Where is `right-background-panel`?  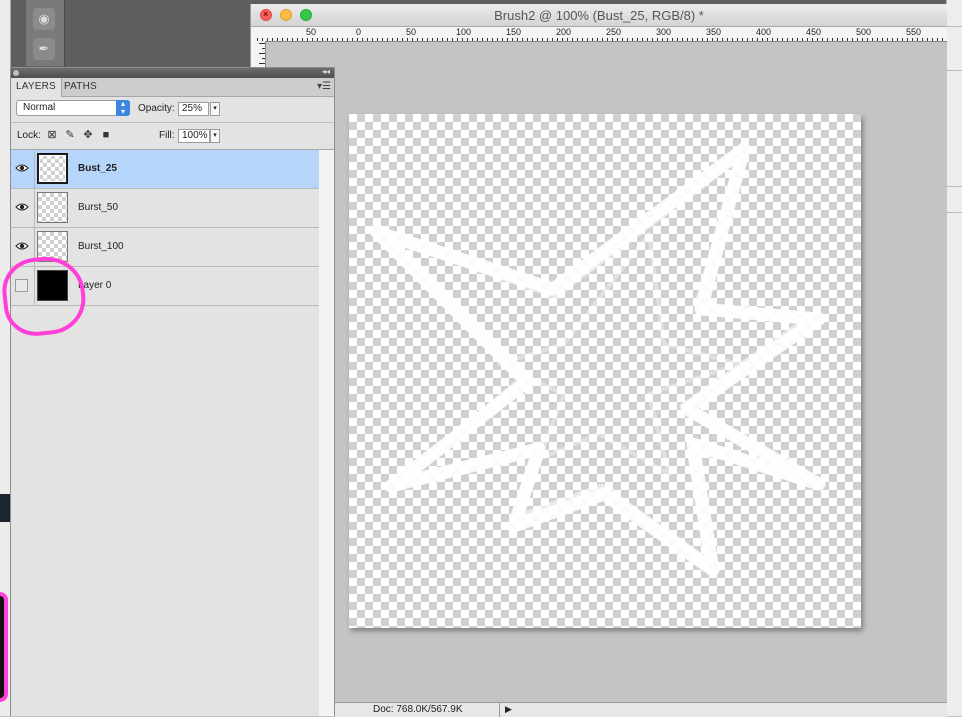 right-background-panel is located at coordinates (954, 358).